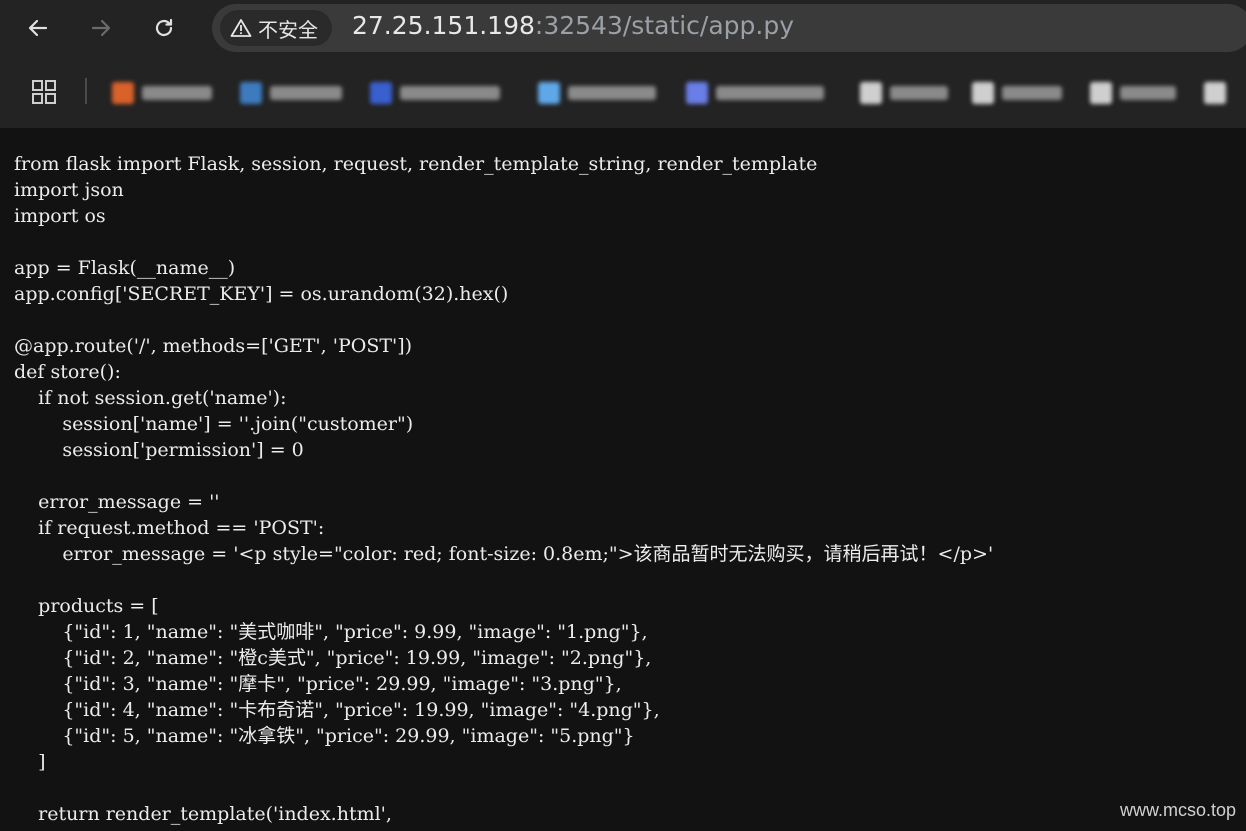 This screenshot has width=1246, height=831. Describe the element at coordinates (169, 528) in the screenshot. I see `code-line: if request.method == 'POST':` at that location.